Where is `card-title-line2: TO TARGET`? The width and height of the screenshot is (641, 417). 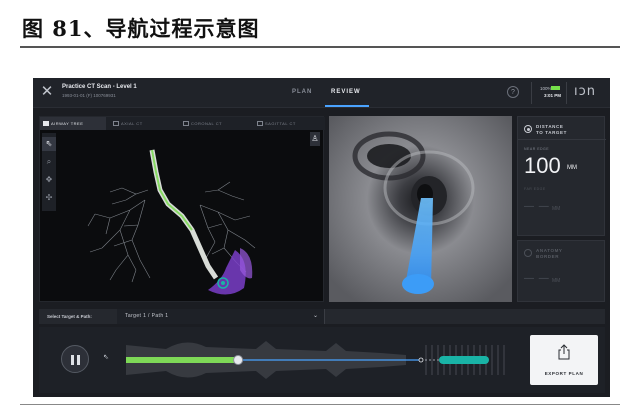
card-title-line2: TO TARGET is located at coordinates (551, 132).